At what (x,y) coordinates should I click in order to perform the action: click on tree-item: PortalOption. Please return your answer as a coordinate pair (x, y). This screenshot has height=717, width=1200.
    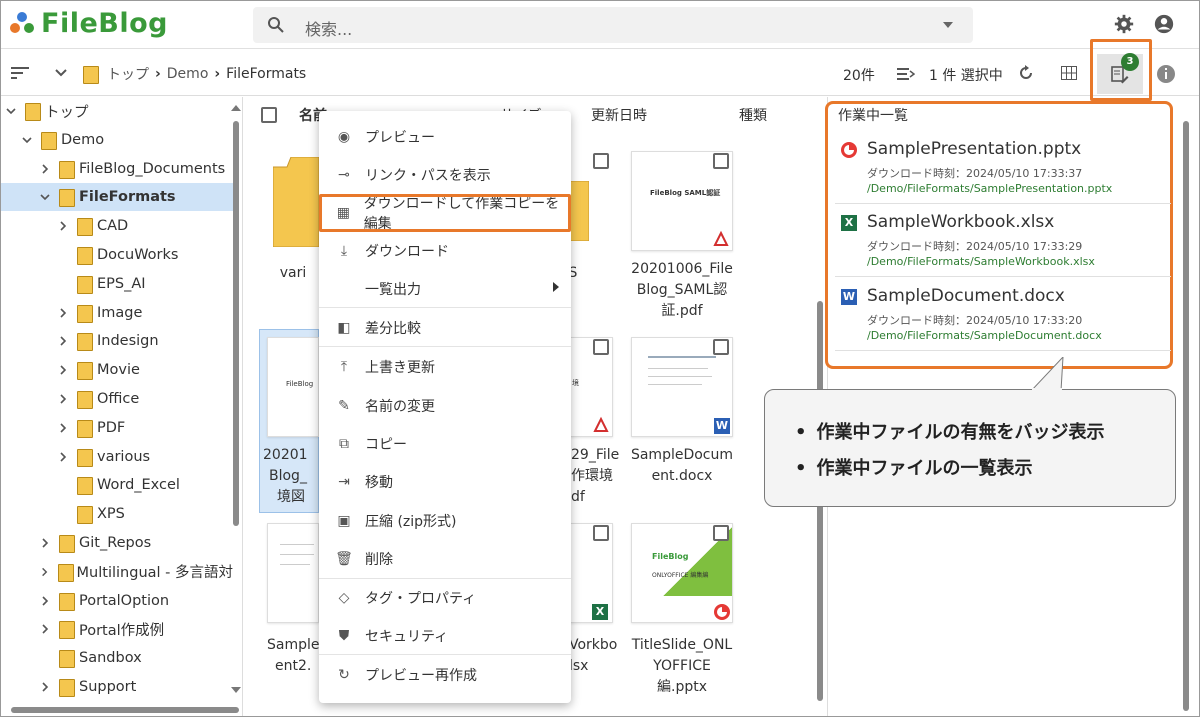
    Looking at the image, I should click on (117, 601).